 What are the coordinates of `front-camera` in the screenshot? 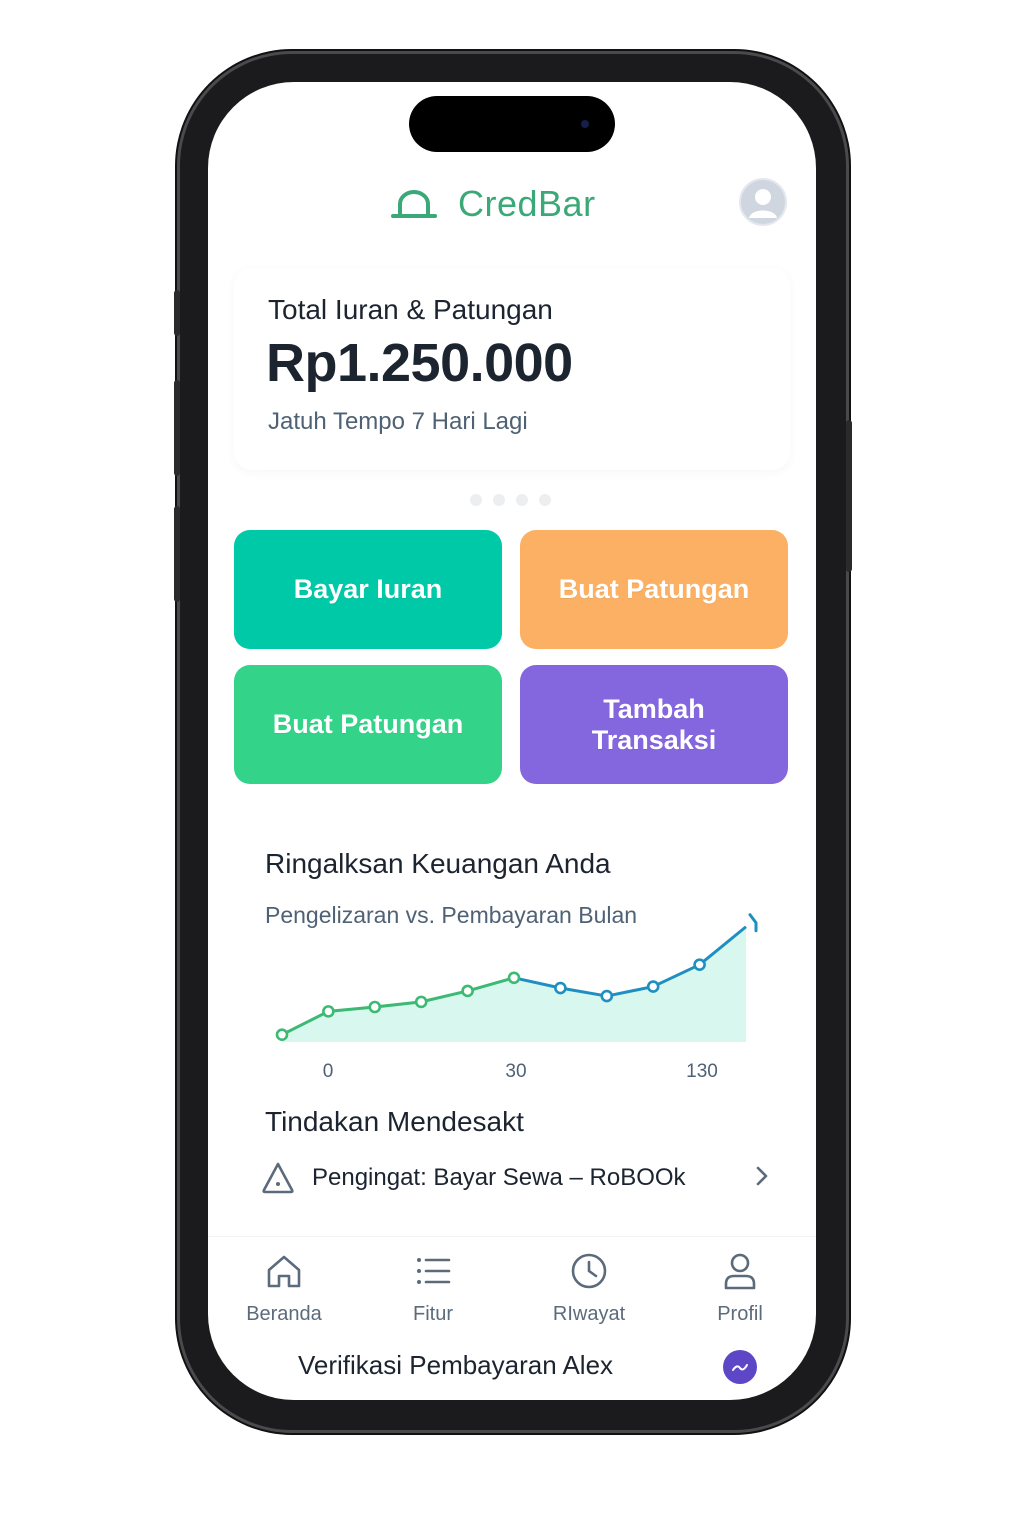 It's located at (585, 124).